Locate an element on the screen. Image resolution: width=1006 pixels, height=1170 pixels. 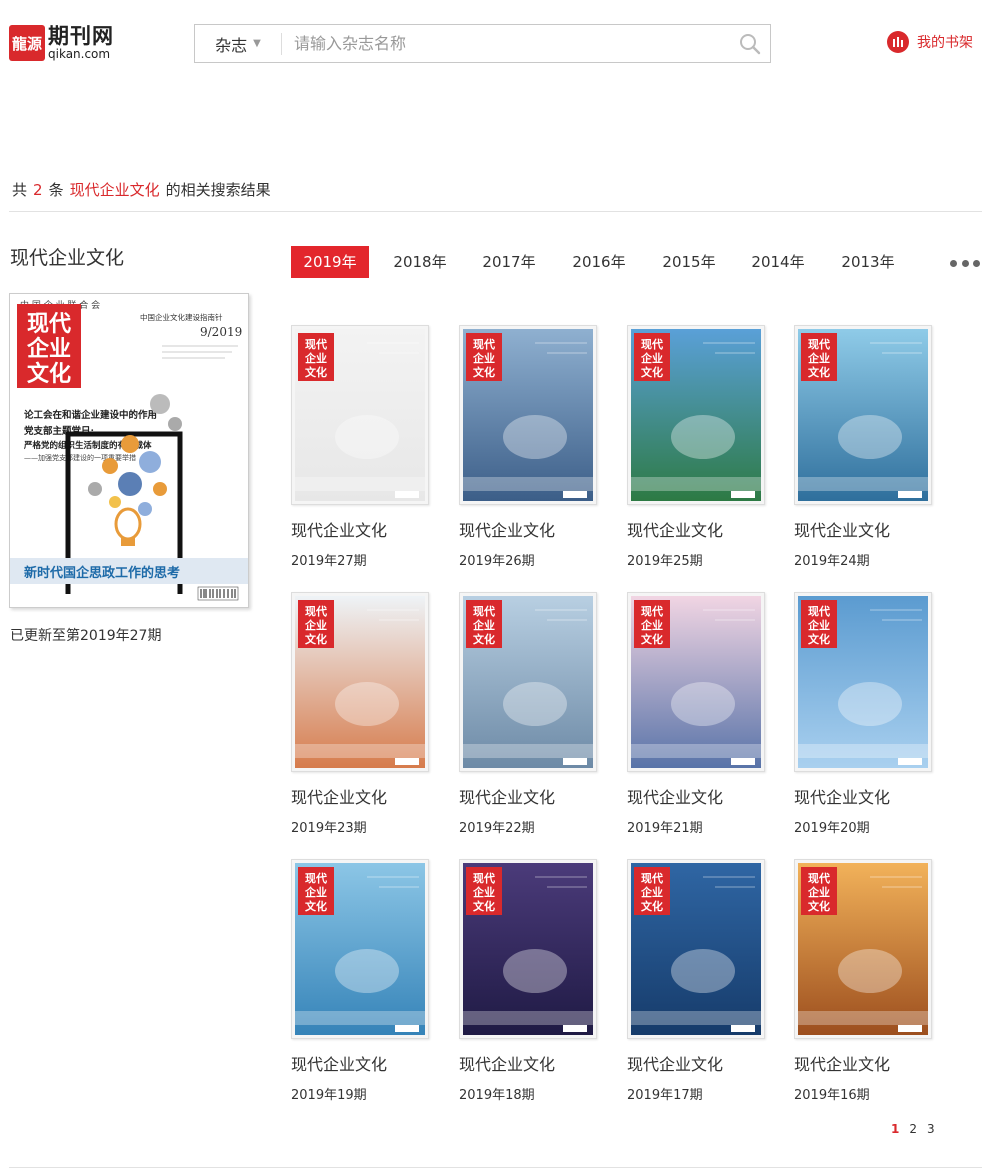
bookshelf-label: 我的书架 is located at coordinates (945, 43).